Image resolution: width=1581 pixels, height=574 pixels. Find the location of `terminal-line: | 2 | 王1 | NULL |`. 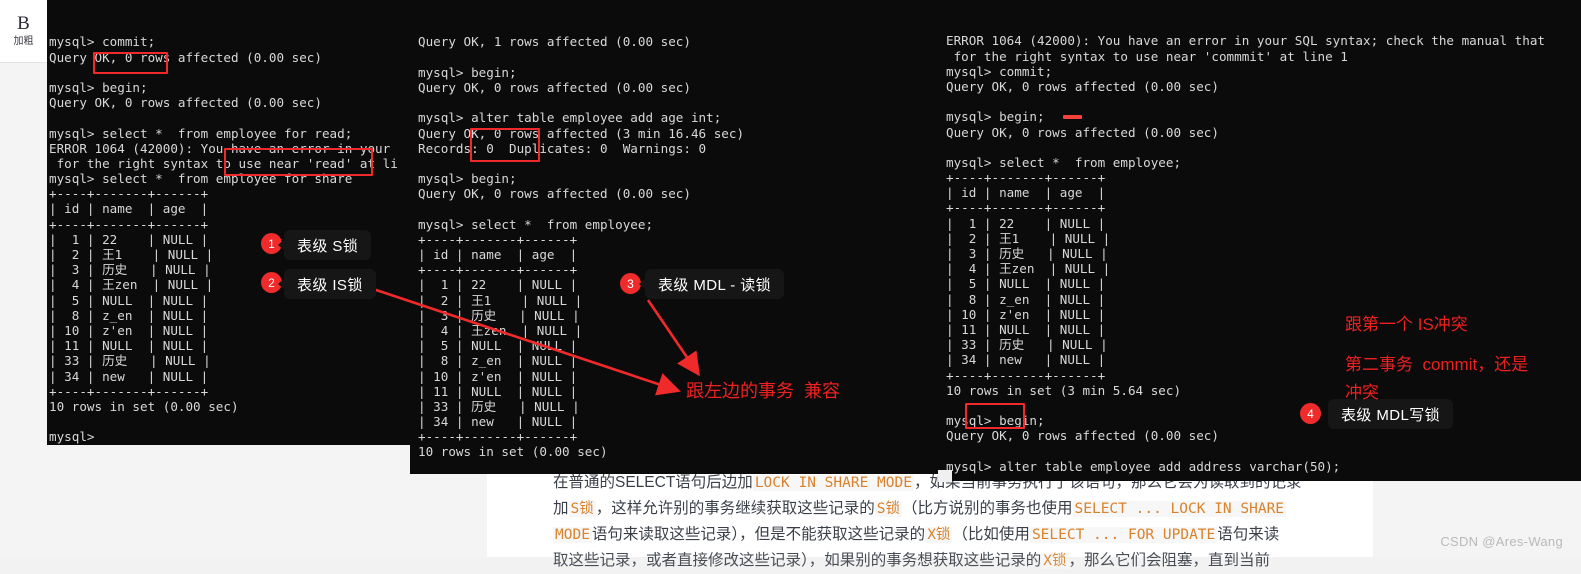

terminal-line: | 2 | 王1 | NULL | is located at coordinates (1028, 238).